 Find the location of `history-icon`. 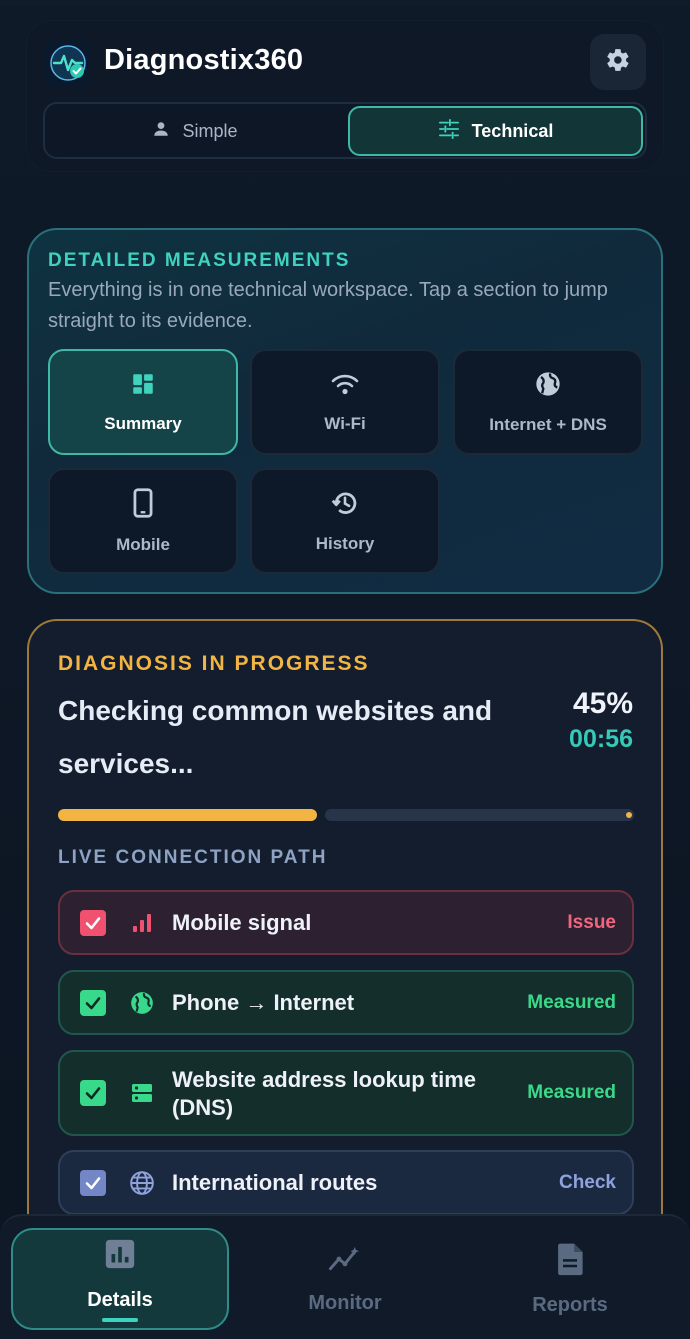

history-icon is located at coordinates (345, 505).